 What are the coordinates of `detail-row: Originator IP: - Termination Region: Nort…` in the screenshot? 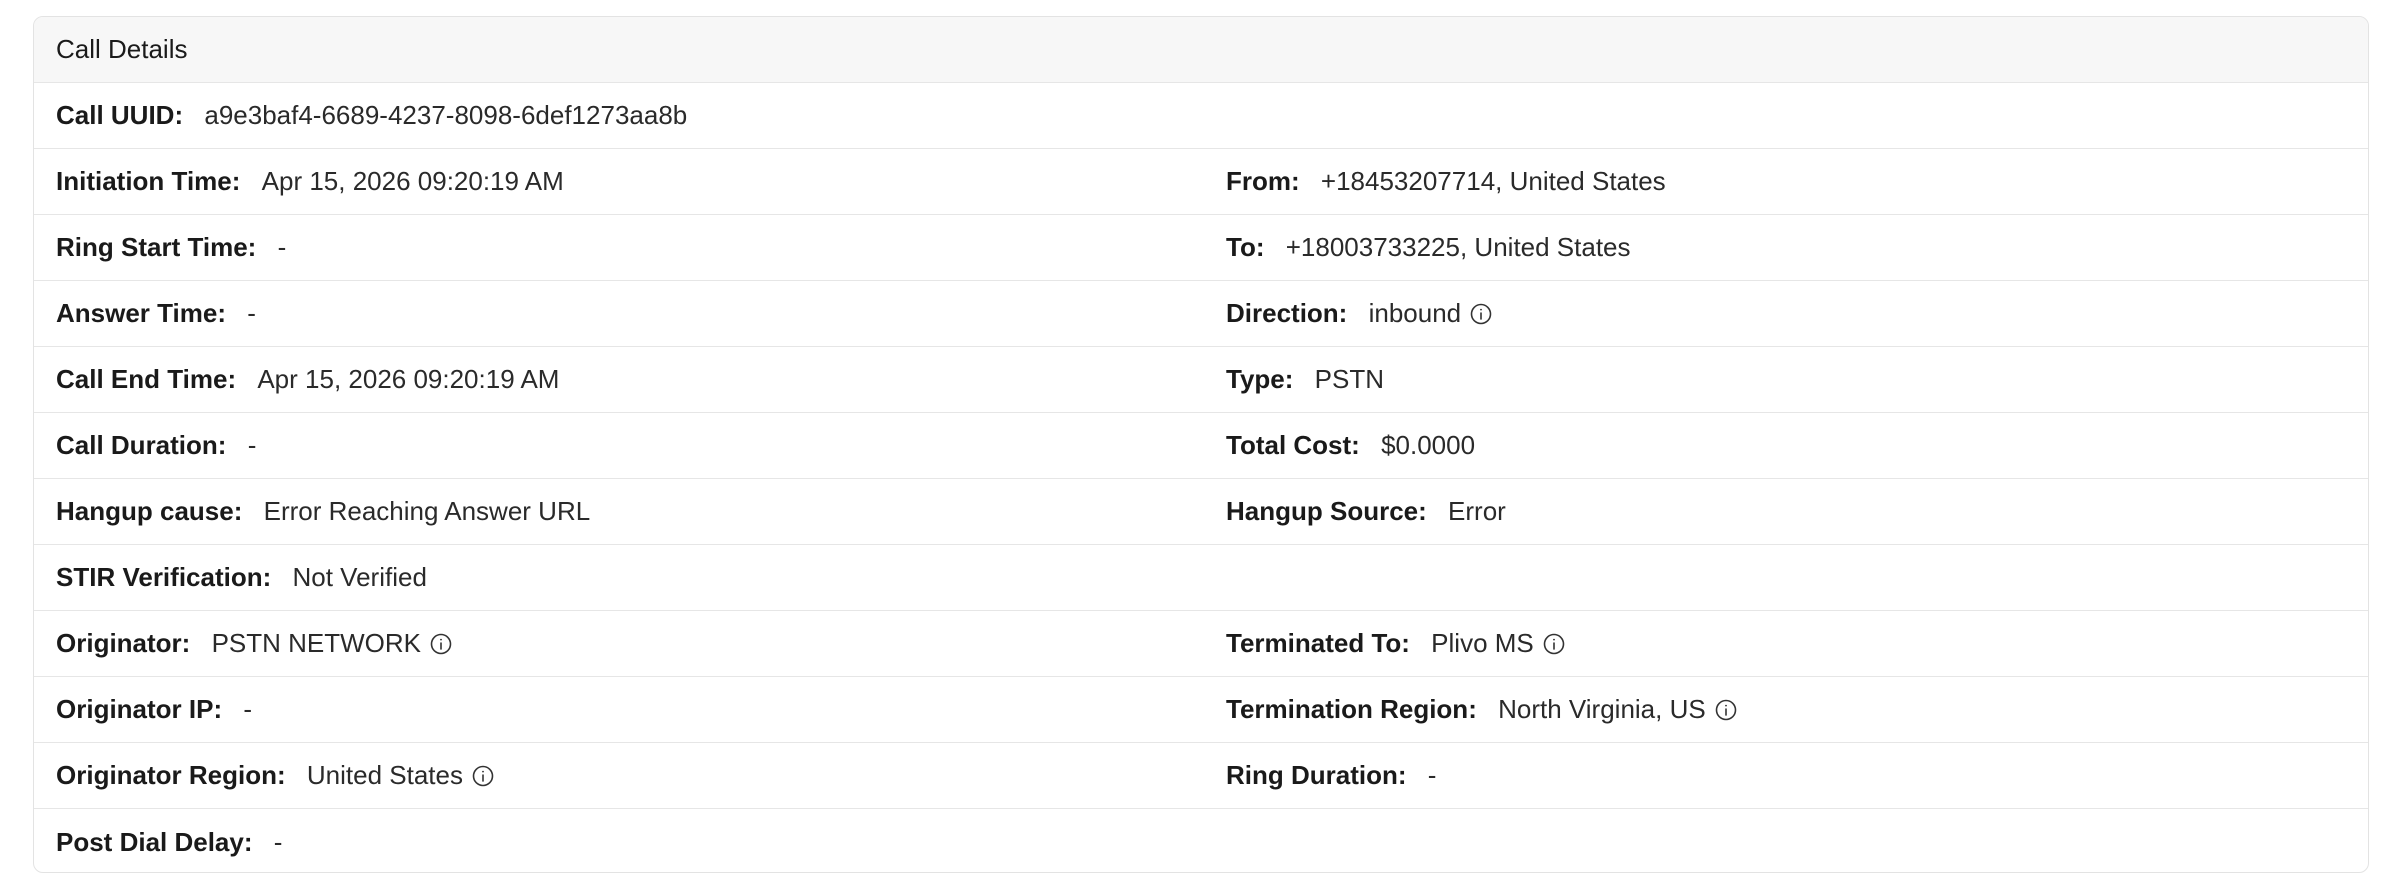 It's located at (1201, 710).